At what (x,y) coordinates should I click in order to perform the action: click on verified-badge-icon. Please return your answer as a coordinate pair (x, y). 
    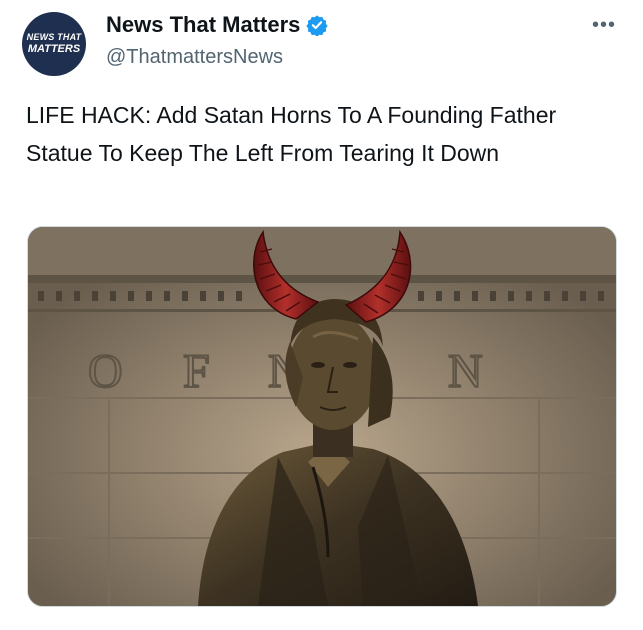
    Looking at the image, I should click on (317, 25).